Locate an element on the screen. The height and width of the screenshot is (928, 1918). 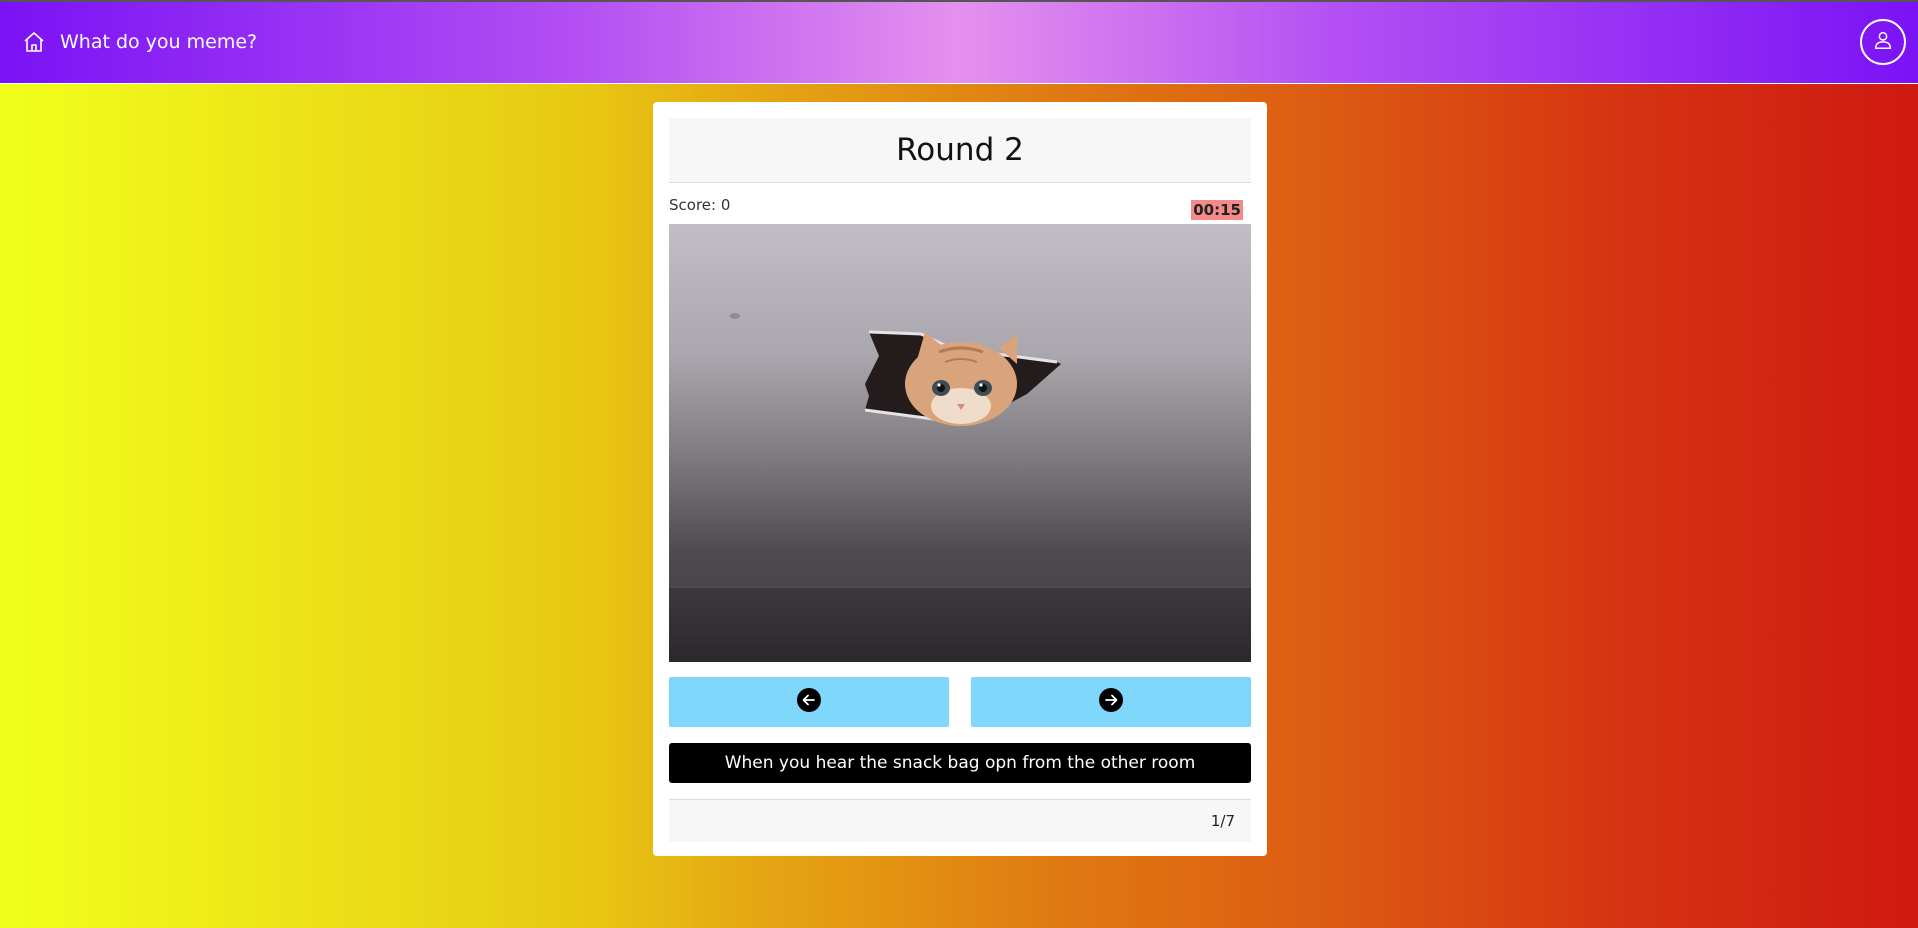
meme-image is located at coordinates (960, 443).